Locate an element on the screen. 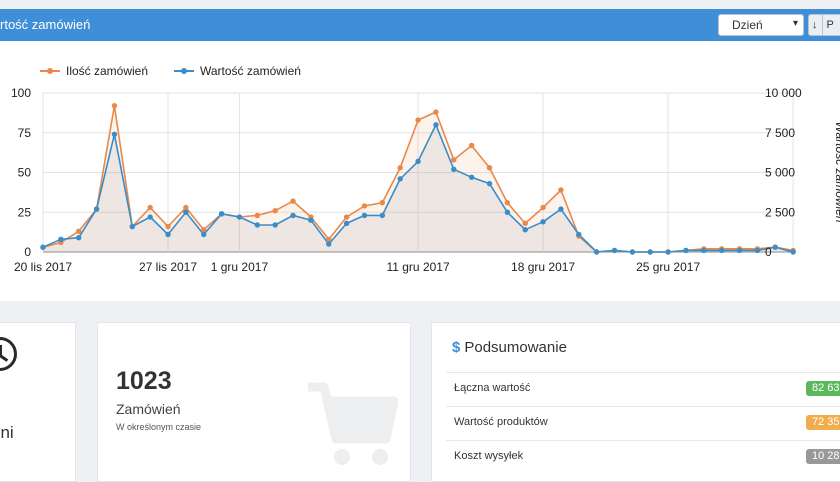 The width and height of the screenshot is (840, 482). chevron-down-icon: ▾ is located at coordinates (795, 23).